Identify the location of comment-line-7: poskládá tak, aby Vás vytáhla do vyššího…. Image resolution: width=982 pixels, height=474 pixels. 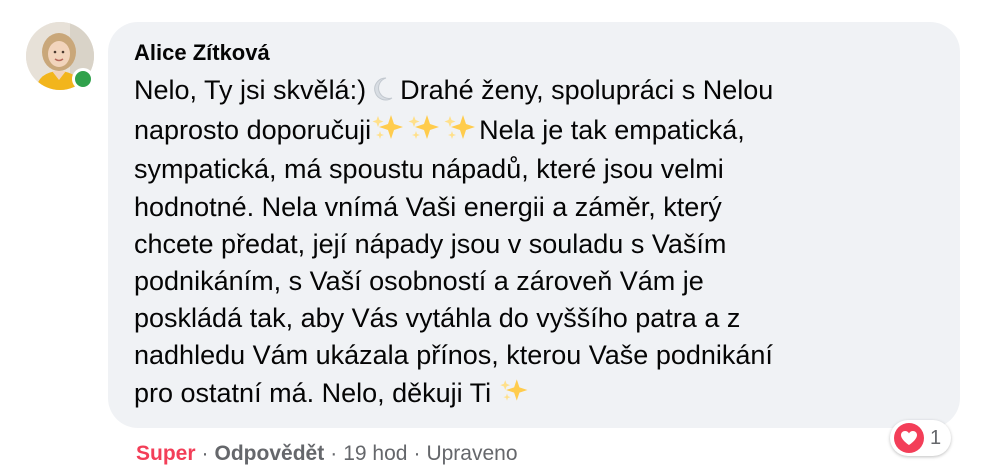
(437, 318).